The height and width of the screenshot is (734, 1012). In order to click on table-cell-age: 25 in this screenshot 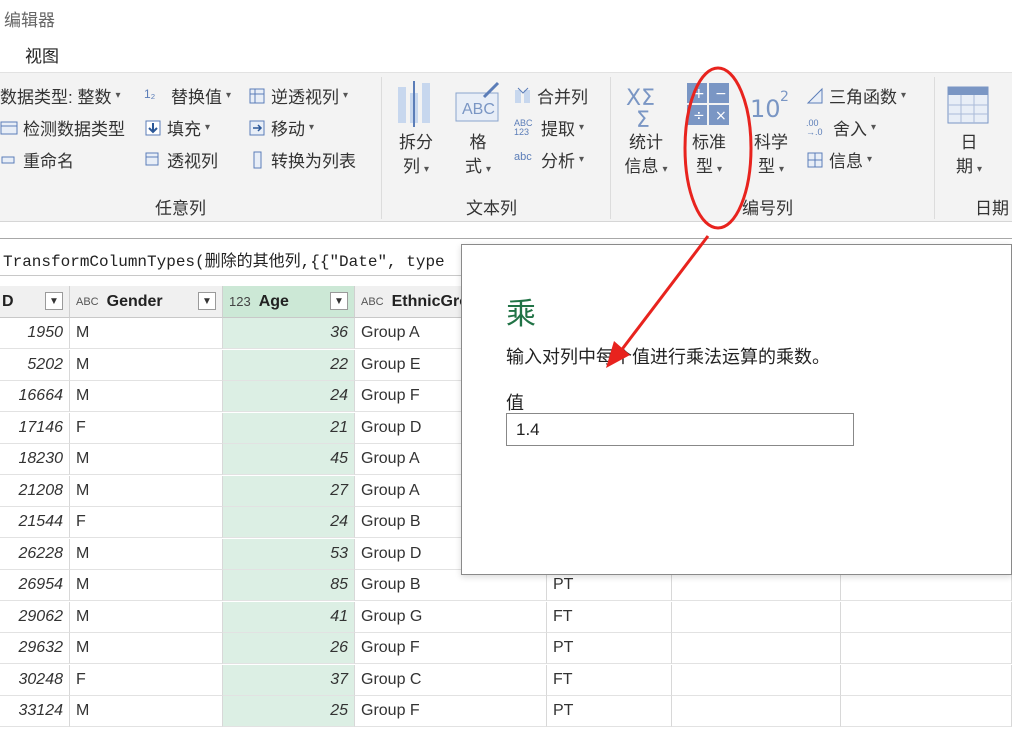, I will do `click(289, 711)`.